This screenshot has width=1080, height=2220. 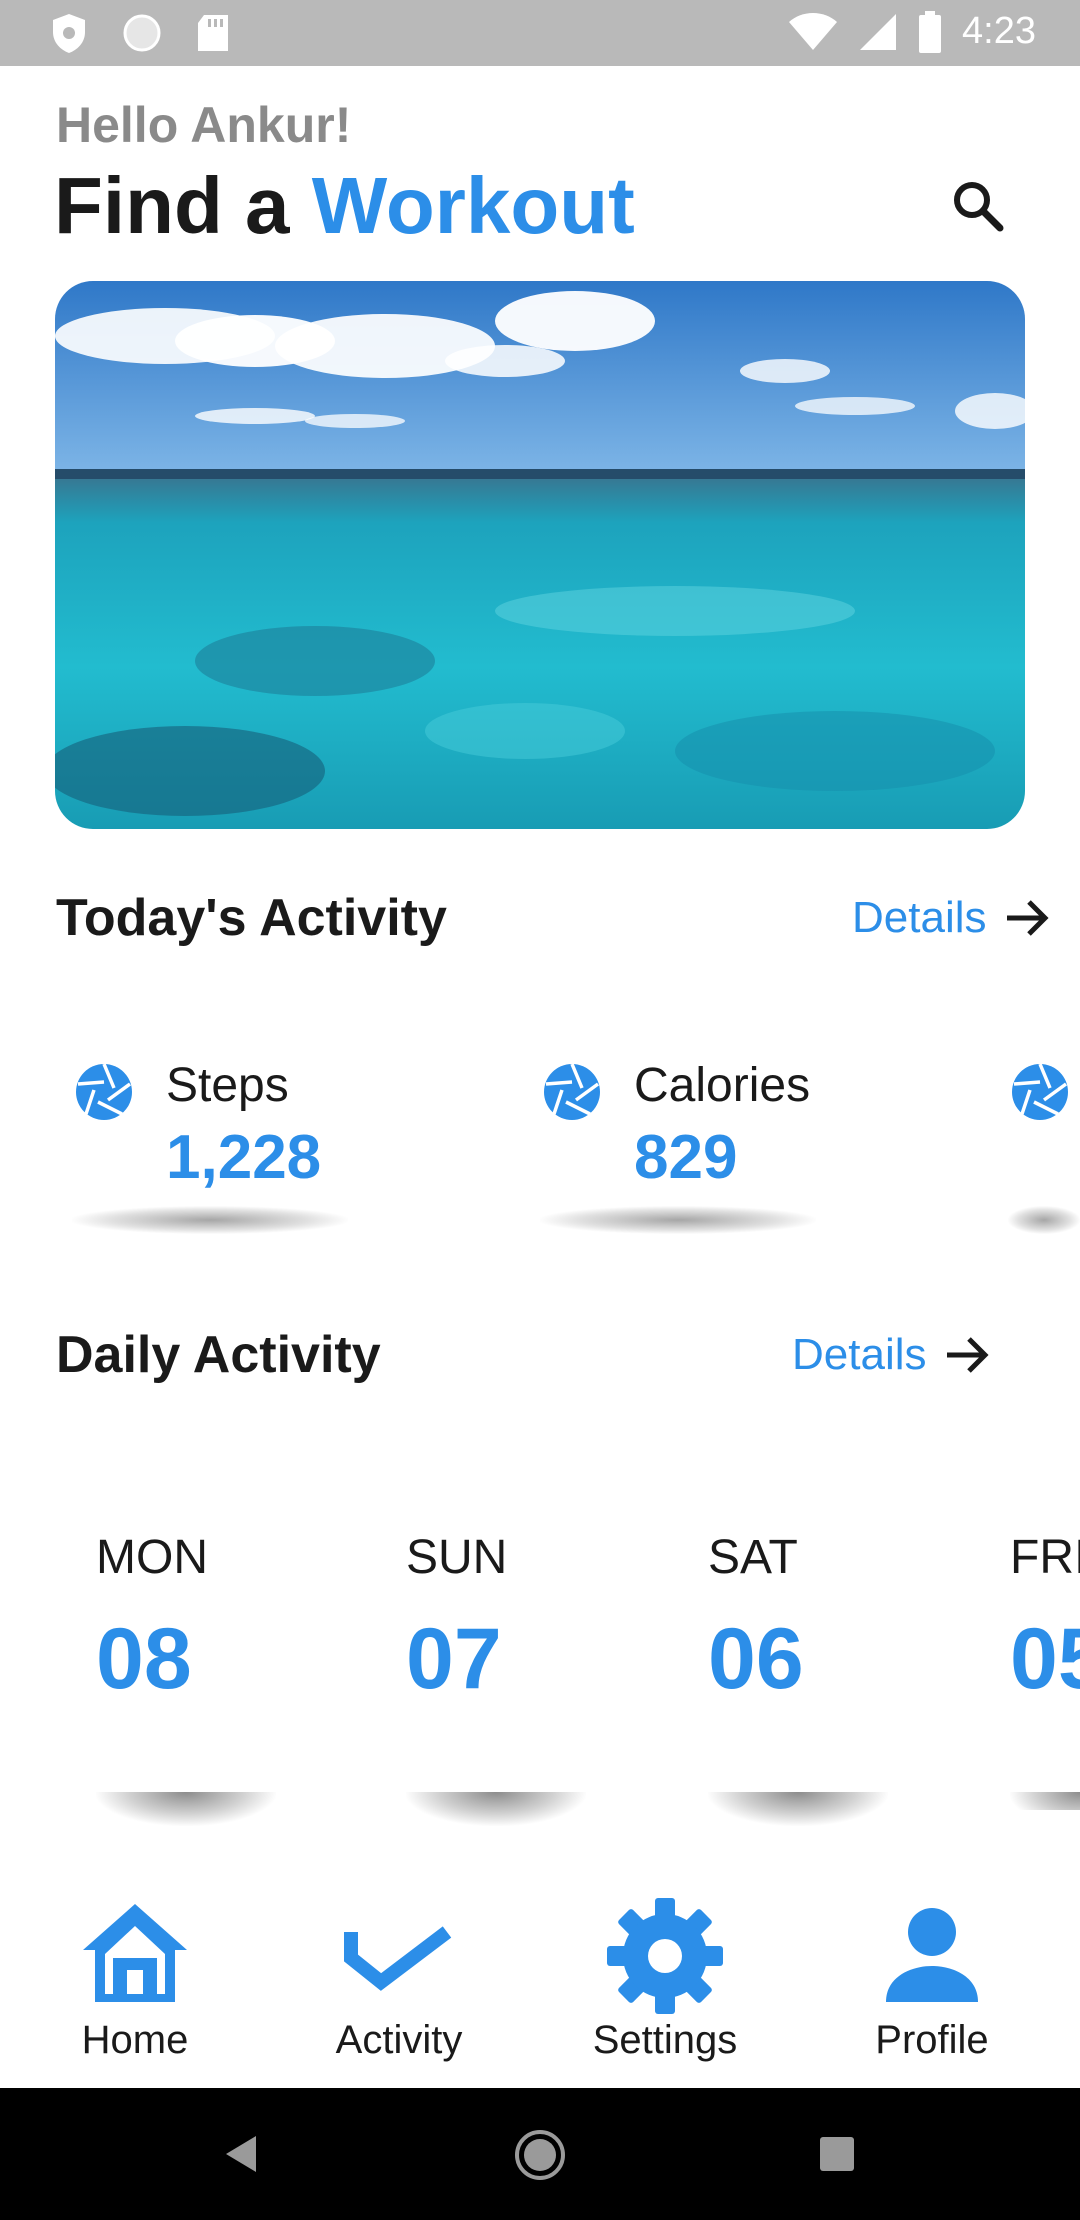 What do you see at coordinates (135, 2040) in the screenshot?
I see `nav-label-home: Home` at bounding box center [135, 2040].